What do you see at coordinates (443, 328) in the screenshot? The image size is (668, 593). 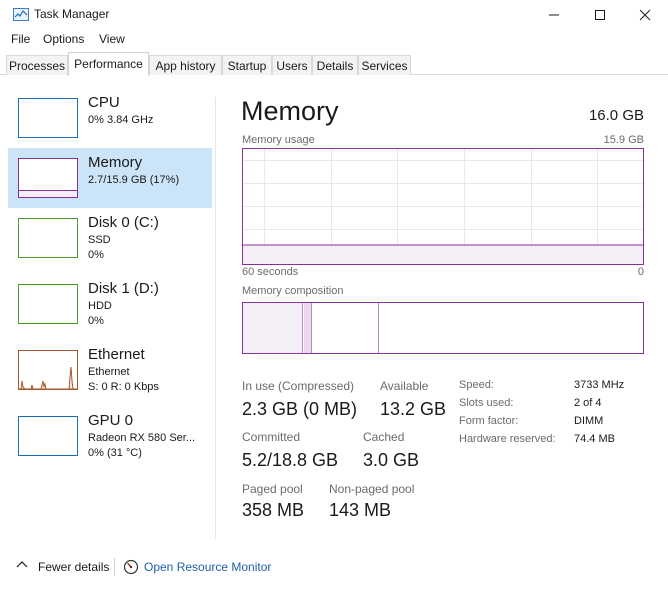 I see `memory-composition-bar` at bounding box center [443, 328].